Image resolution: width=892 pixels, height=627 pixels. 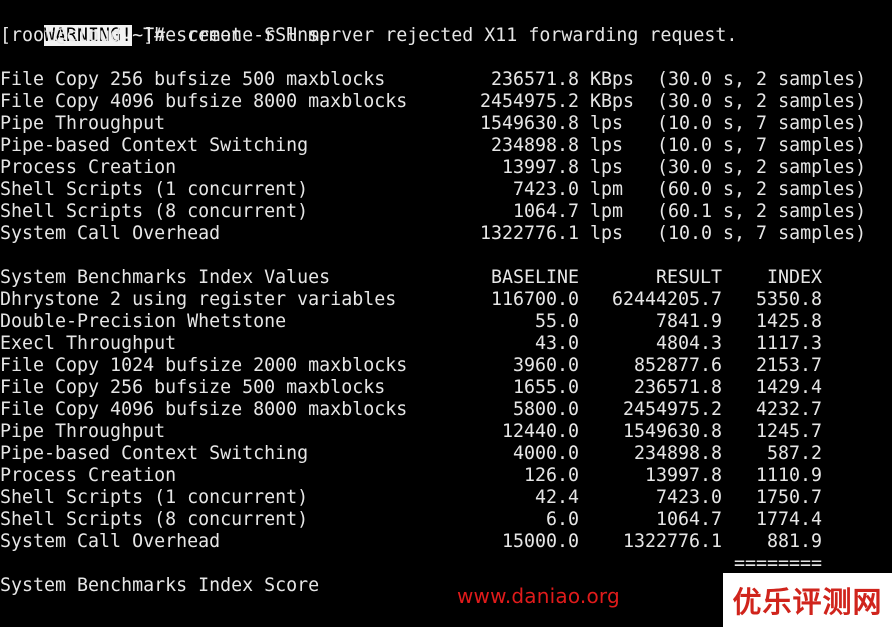 I want to click on raw-result-name: Shell Scripts (8 concurrent), so click(x=154, y=211).